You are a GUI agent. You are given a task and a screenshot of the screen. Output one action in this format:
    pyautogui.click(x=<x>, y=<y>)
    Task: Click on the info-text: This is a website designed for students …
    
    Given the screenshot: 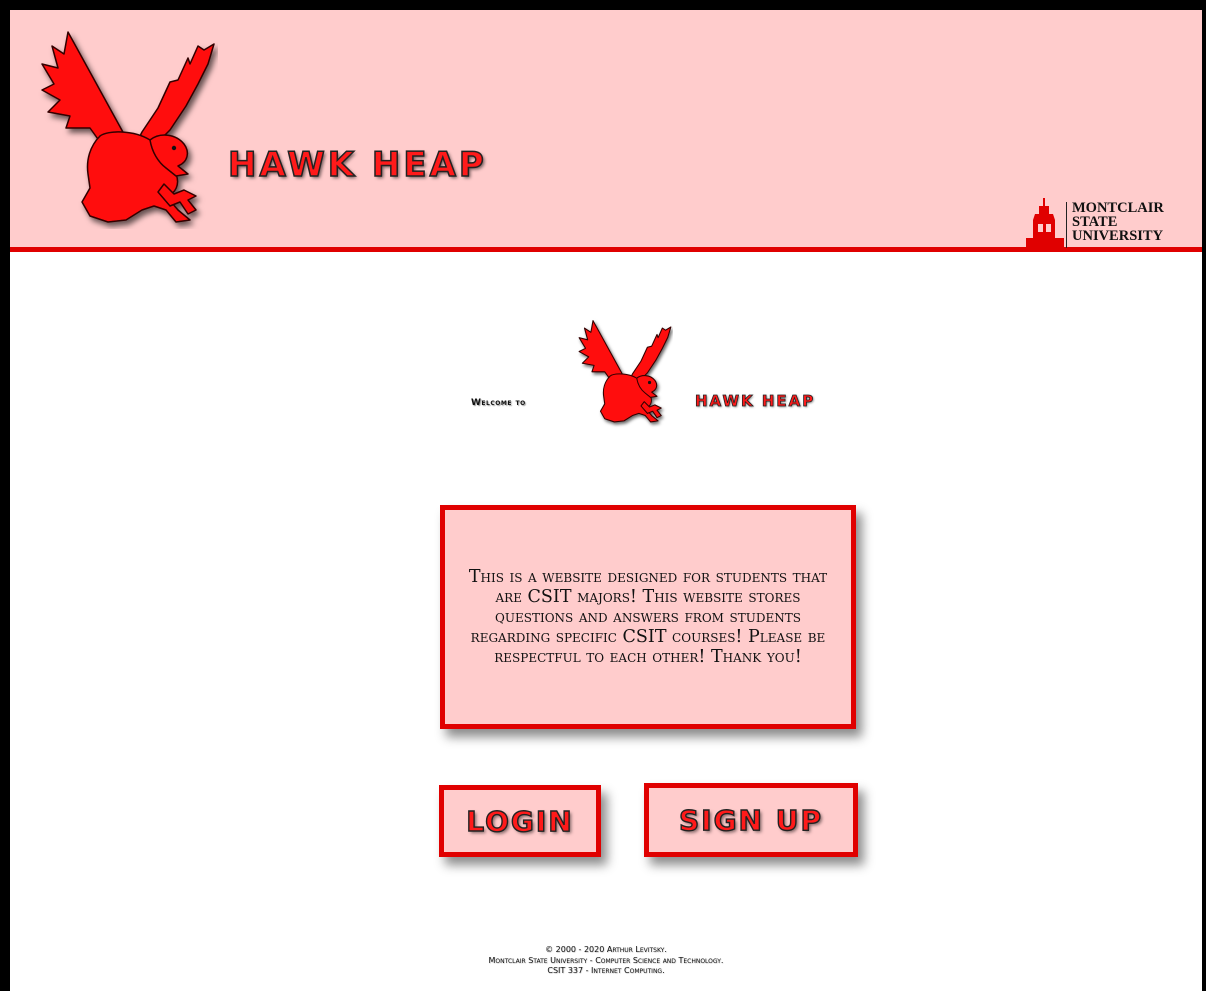 What is the action you would take?
    pyautogui.click(x=648, y=617)
    